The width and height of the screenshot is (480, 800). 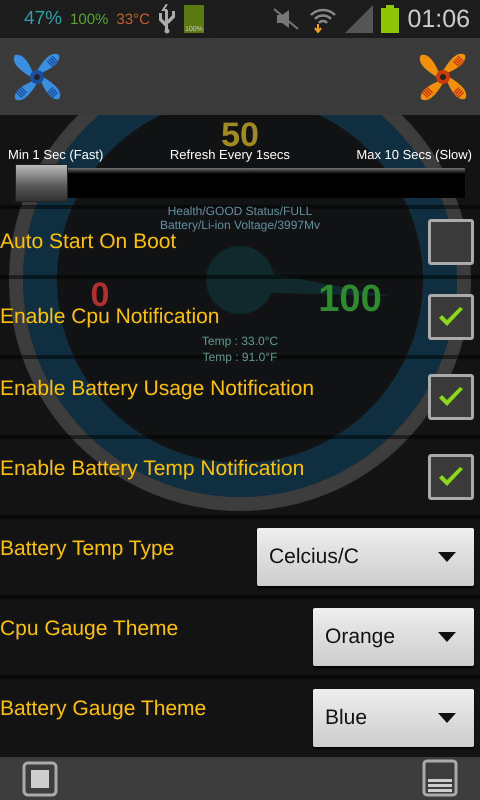 I want to click on slider-thumb, so click(x=41, y=183).